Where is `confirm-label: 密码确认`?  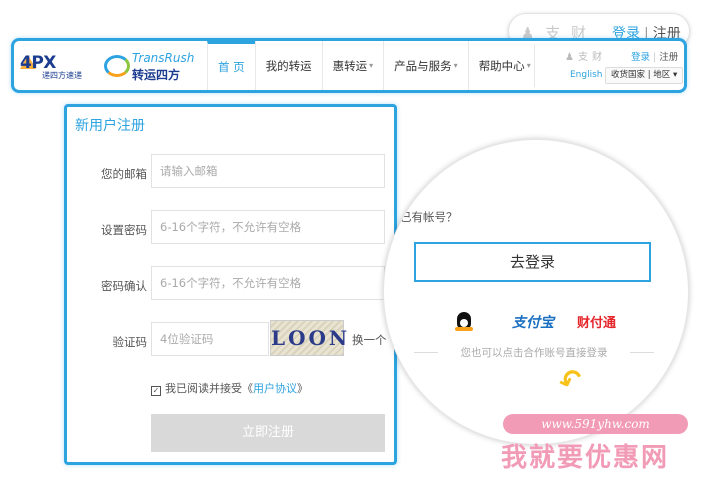 confirm-label: 密码确认 is located at coordinates (124, 286).